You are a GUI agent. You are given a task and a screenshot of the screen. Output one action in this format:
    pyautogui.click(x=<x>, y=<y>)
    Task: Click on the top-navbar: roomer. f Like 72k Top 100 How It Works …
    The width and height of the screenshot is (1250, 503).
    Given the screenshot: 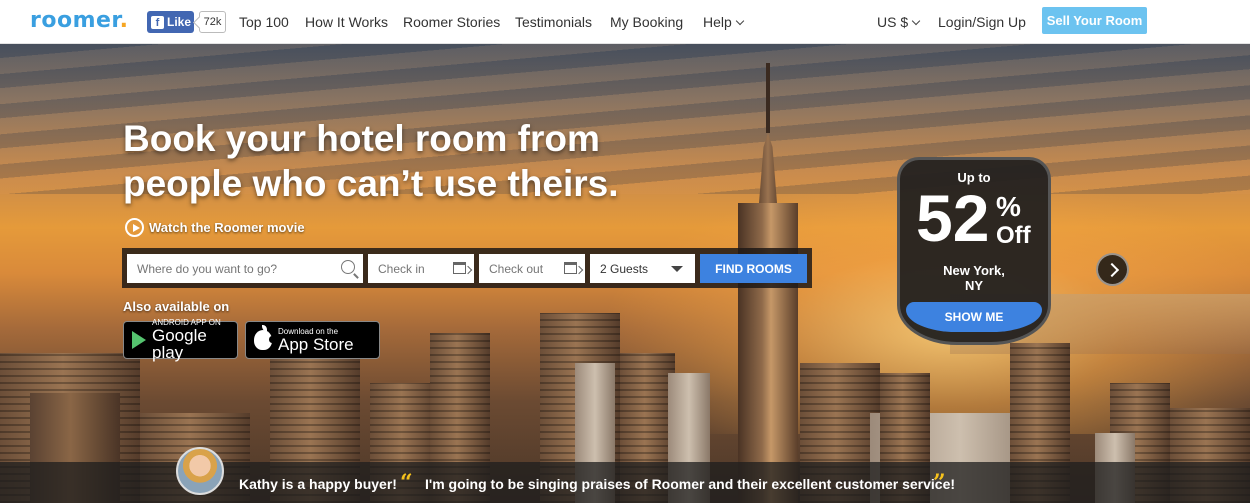 What is the action you would take?
    pyautogui.click(x=625, y=22)
    